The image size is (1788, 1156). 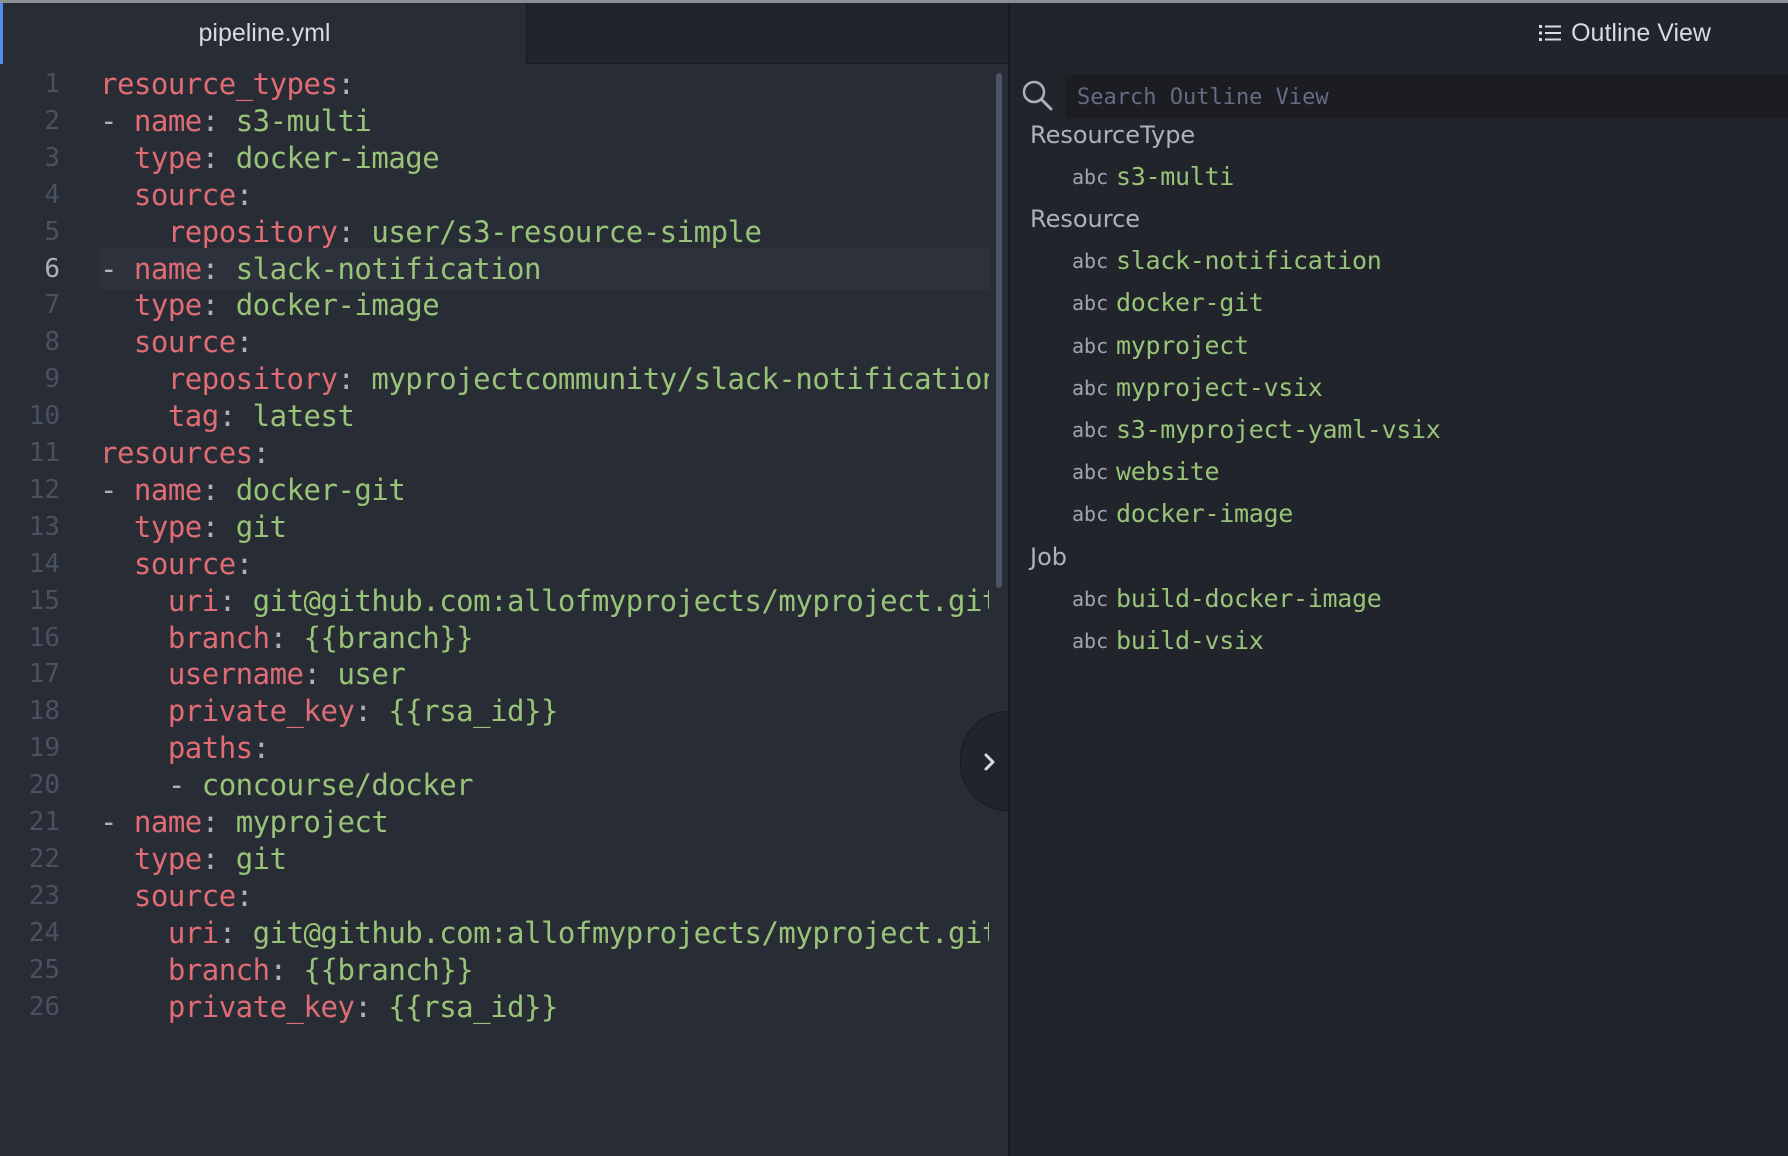 What do you see at coordinates (1256, 430) in the screenshot?
I see `outline-item: abc s3-myproject-yaml-vsix` at bounding box center [1256, 430].